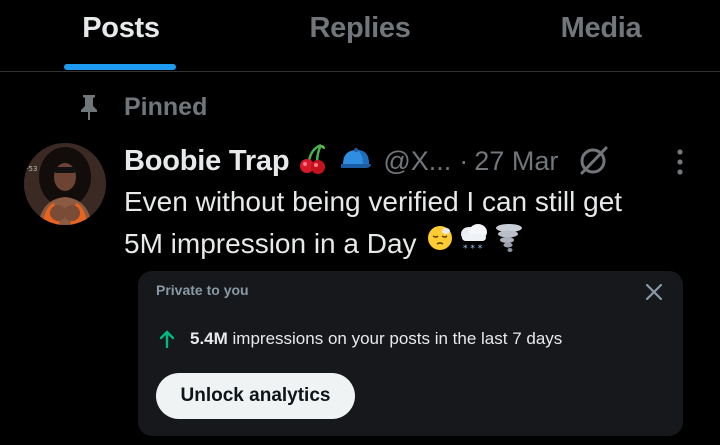  Describe the element at coordinates (680, 162) in the screenshot. I see `more-options-icon` at that location.